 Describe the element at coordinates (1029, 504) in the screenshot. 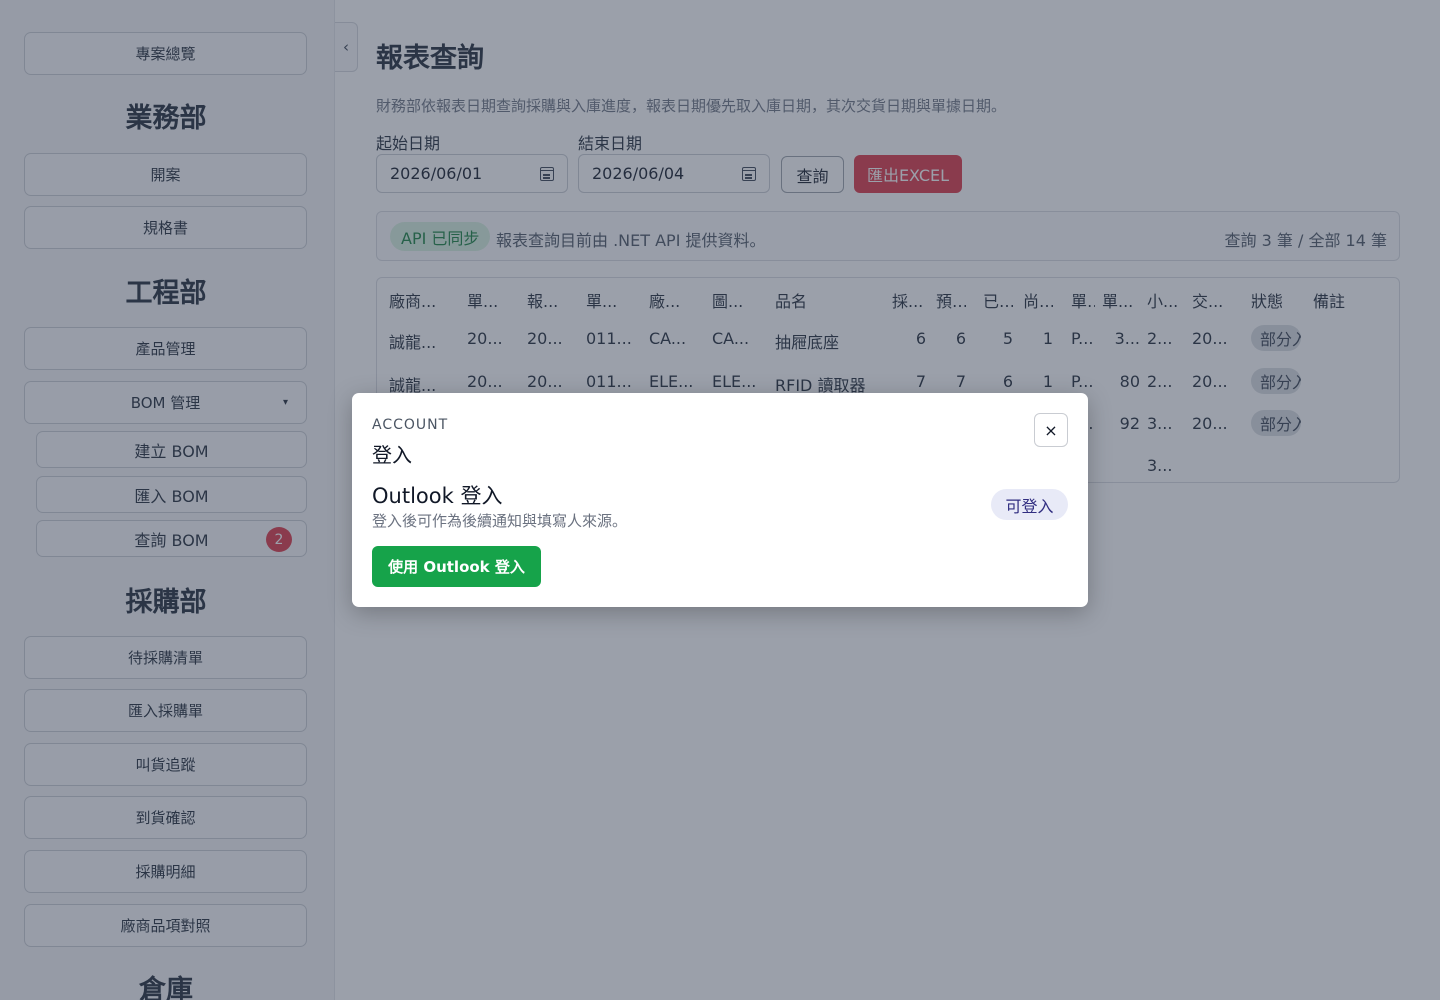

I see `provider-status-badge: 可登入` at that location.